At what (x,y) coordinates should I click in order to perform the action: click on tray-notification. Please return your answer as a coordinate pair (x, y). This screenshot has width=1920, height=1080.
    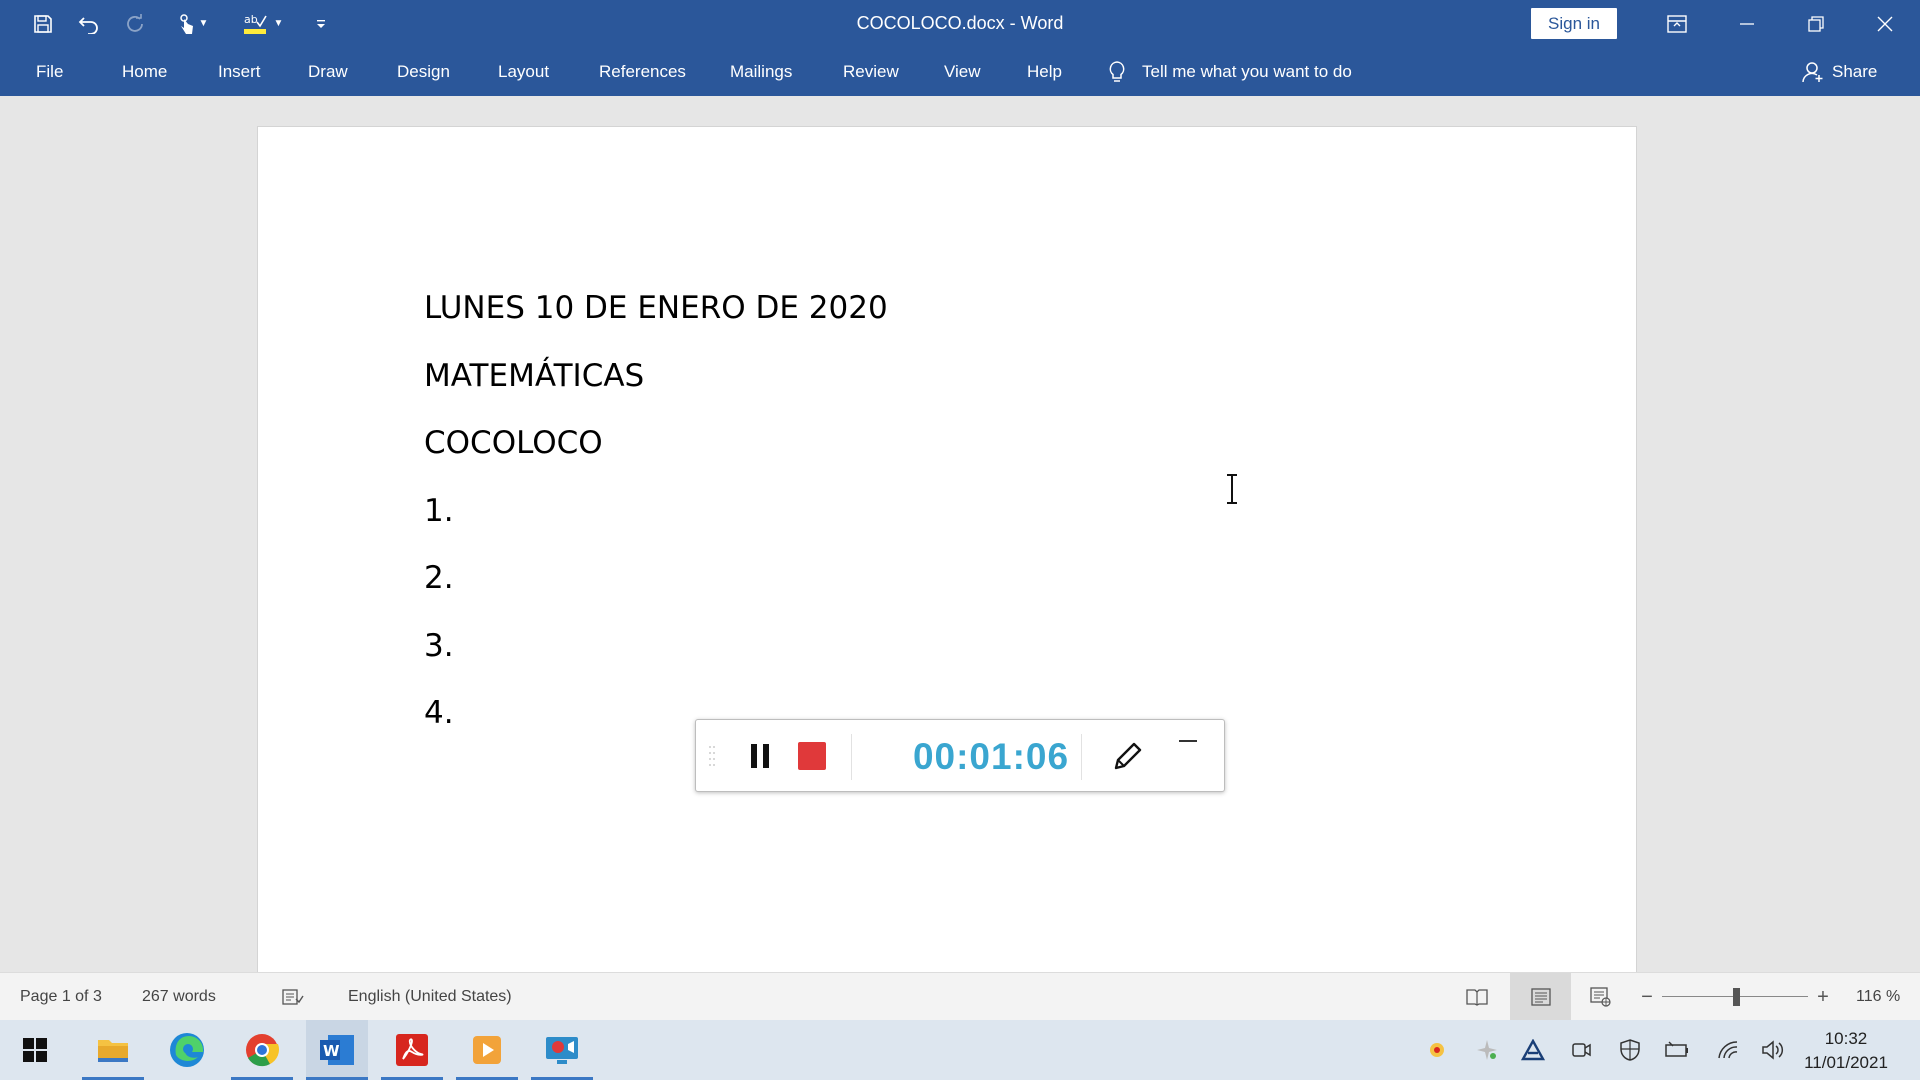
    Looking at the image, I should click on (1437, 1050).